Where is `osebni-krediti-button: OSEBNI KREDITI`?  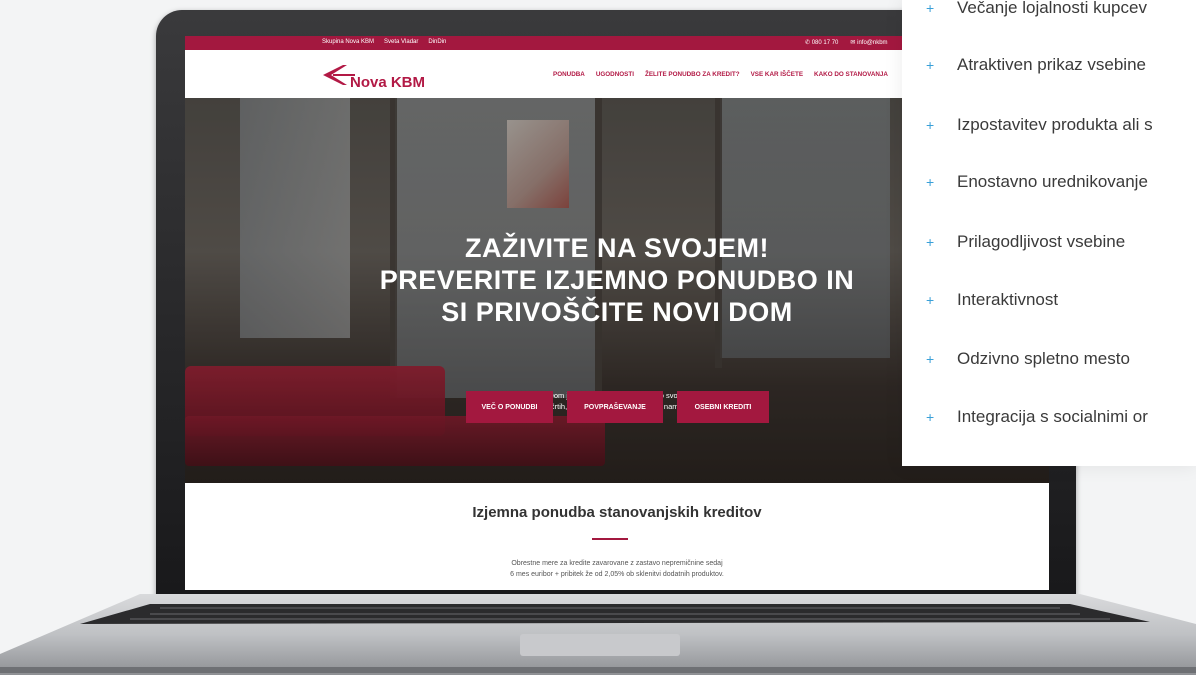
osebni-krediti-button: OSEBNI KREDITI is located at coordinates (723, 407).